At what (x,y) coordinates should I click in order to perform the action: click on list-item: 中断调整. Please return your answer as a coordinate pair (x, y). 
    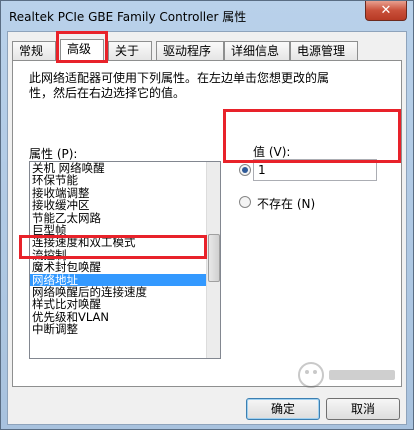
    Looking at the image, I should click on (119, 329).